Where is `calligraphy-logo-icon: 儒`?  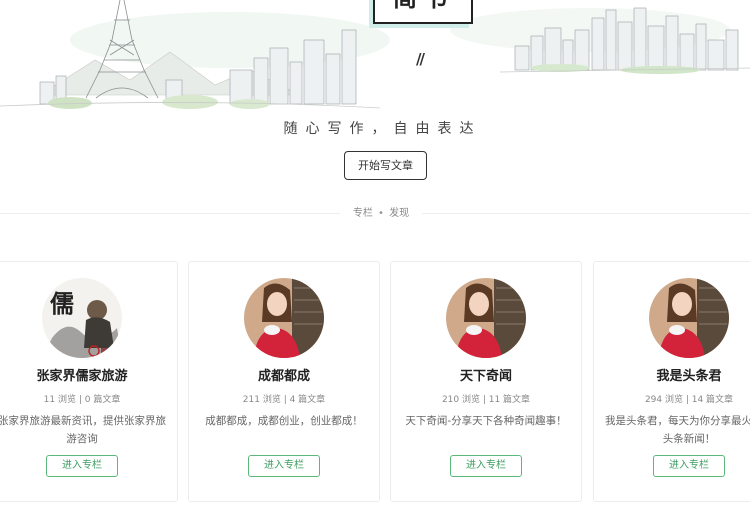
calligraphy-logo-icon: 儒 is located at coordinates (82, 318).